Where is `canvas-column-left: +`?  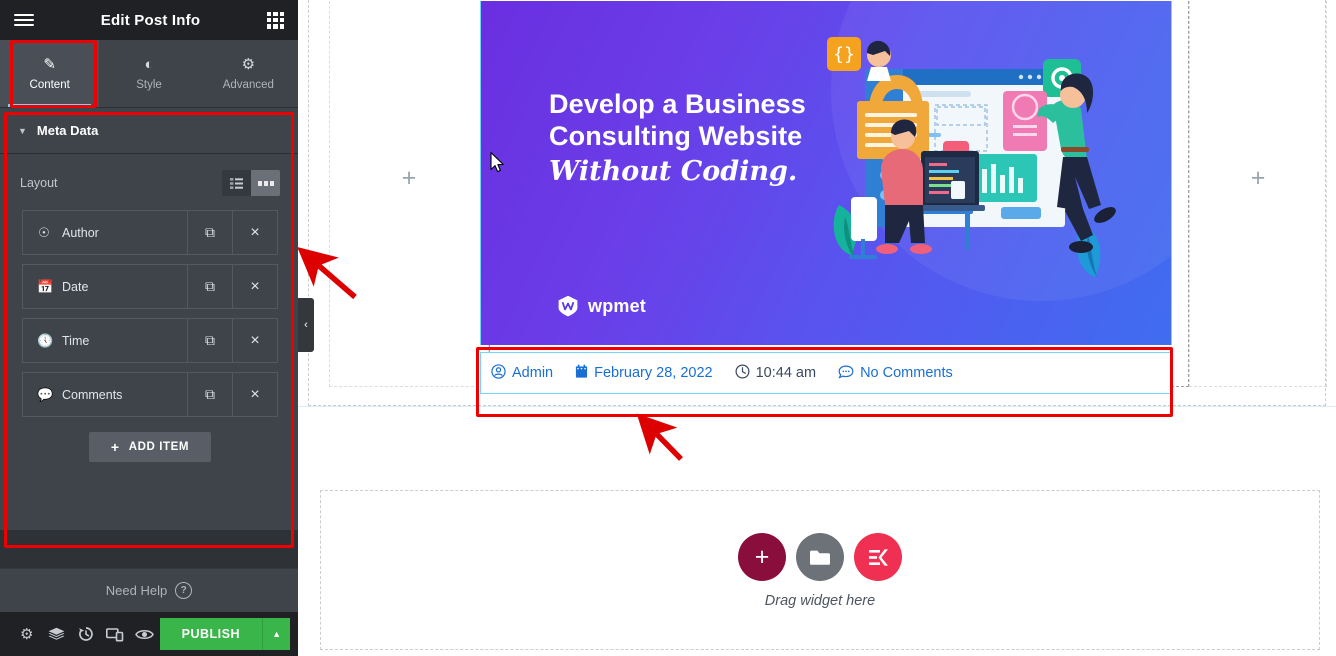
canvas-column-left: + is located at coordinates (409, 193).